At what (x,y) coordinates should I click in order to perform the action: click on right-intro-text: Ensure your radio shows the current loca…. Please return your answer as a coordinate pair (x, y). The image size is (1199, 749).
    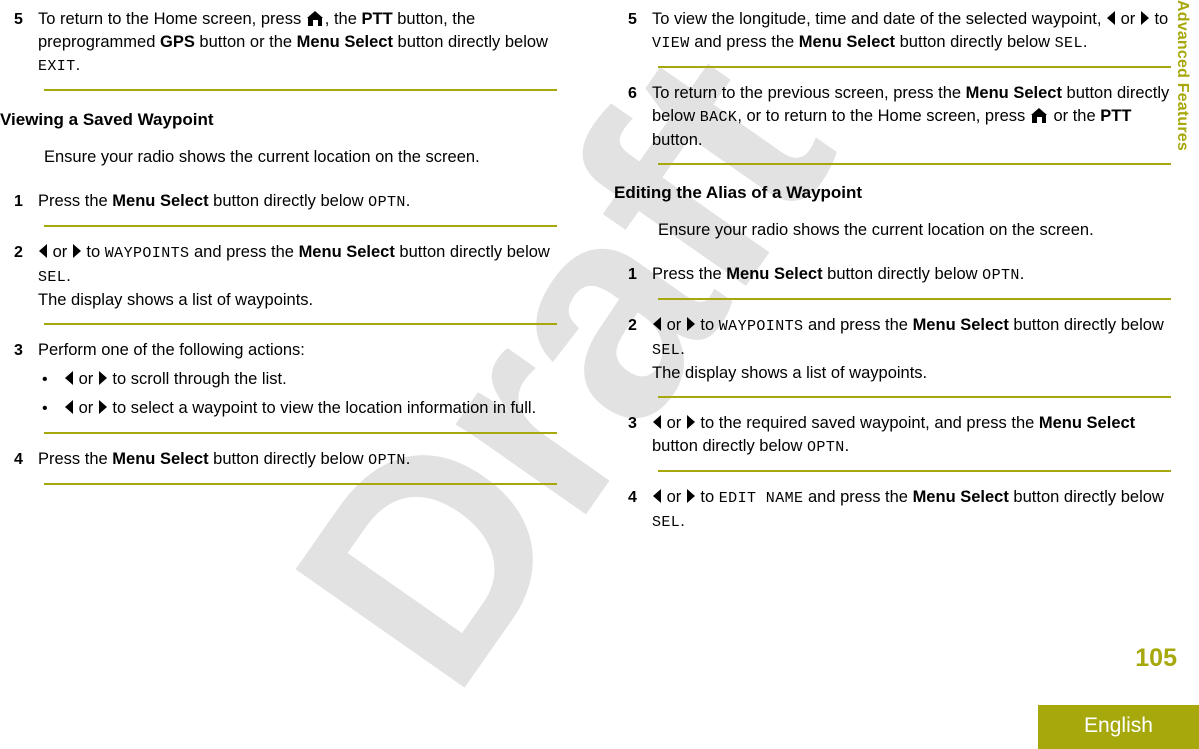
    Looking at the image, I should click on (876, 230).